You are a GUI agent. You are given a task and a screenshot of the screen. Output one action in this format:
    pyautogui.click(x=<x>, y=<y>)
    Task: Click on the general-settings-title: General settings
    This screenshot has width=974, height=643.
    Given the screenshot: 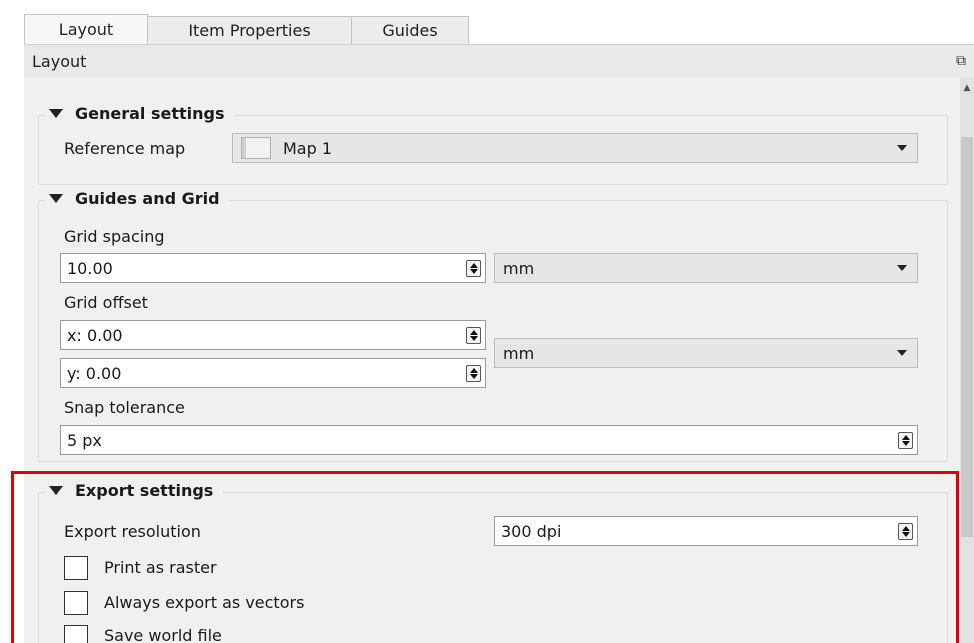 What is the action you would take?
    pyautogui.click(x=150, y=113)
    